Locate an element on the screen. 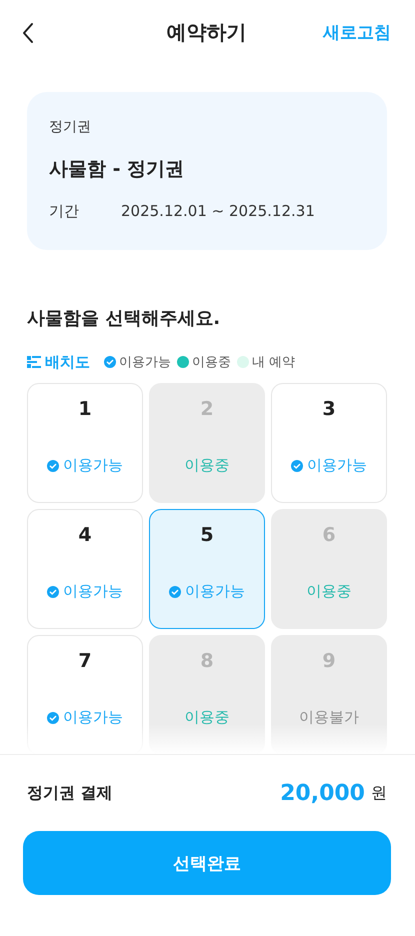  back-icon is located at coordinates (28, 33).